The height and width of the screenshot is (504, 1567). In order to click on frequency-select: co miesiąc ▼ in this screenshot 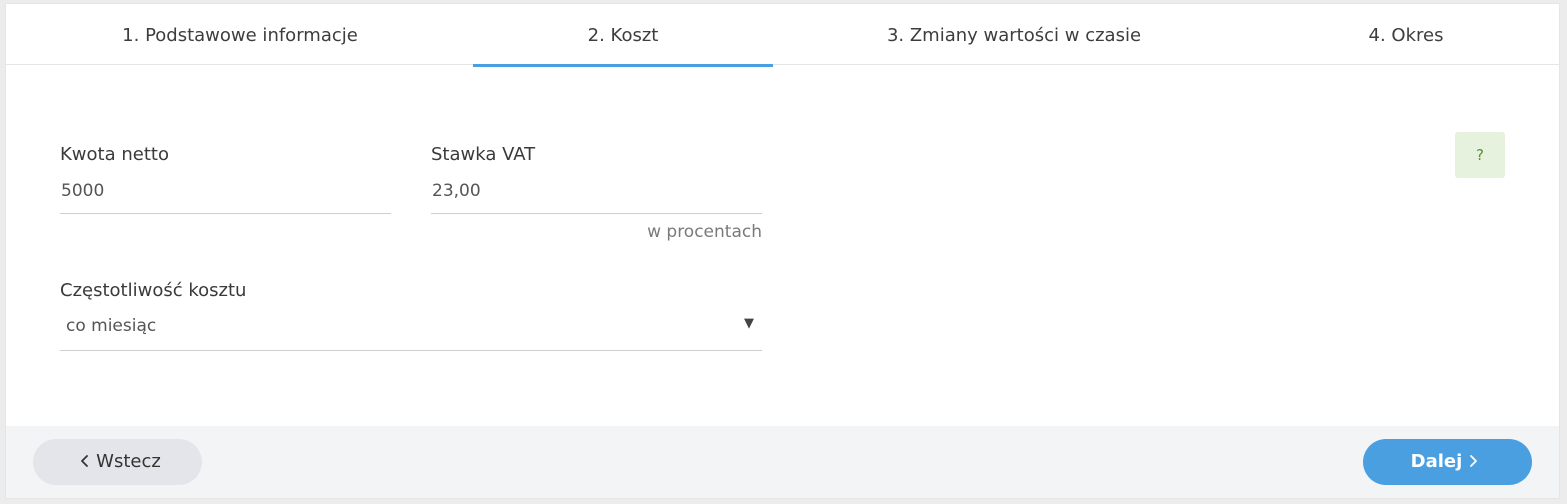, I will do `click(411, 331)`.